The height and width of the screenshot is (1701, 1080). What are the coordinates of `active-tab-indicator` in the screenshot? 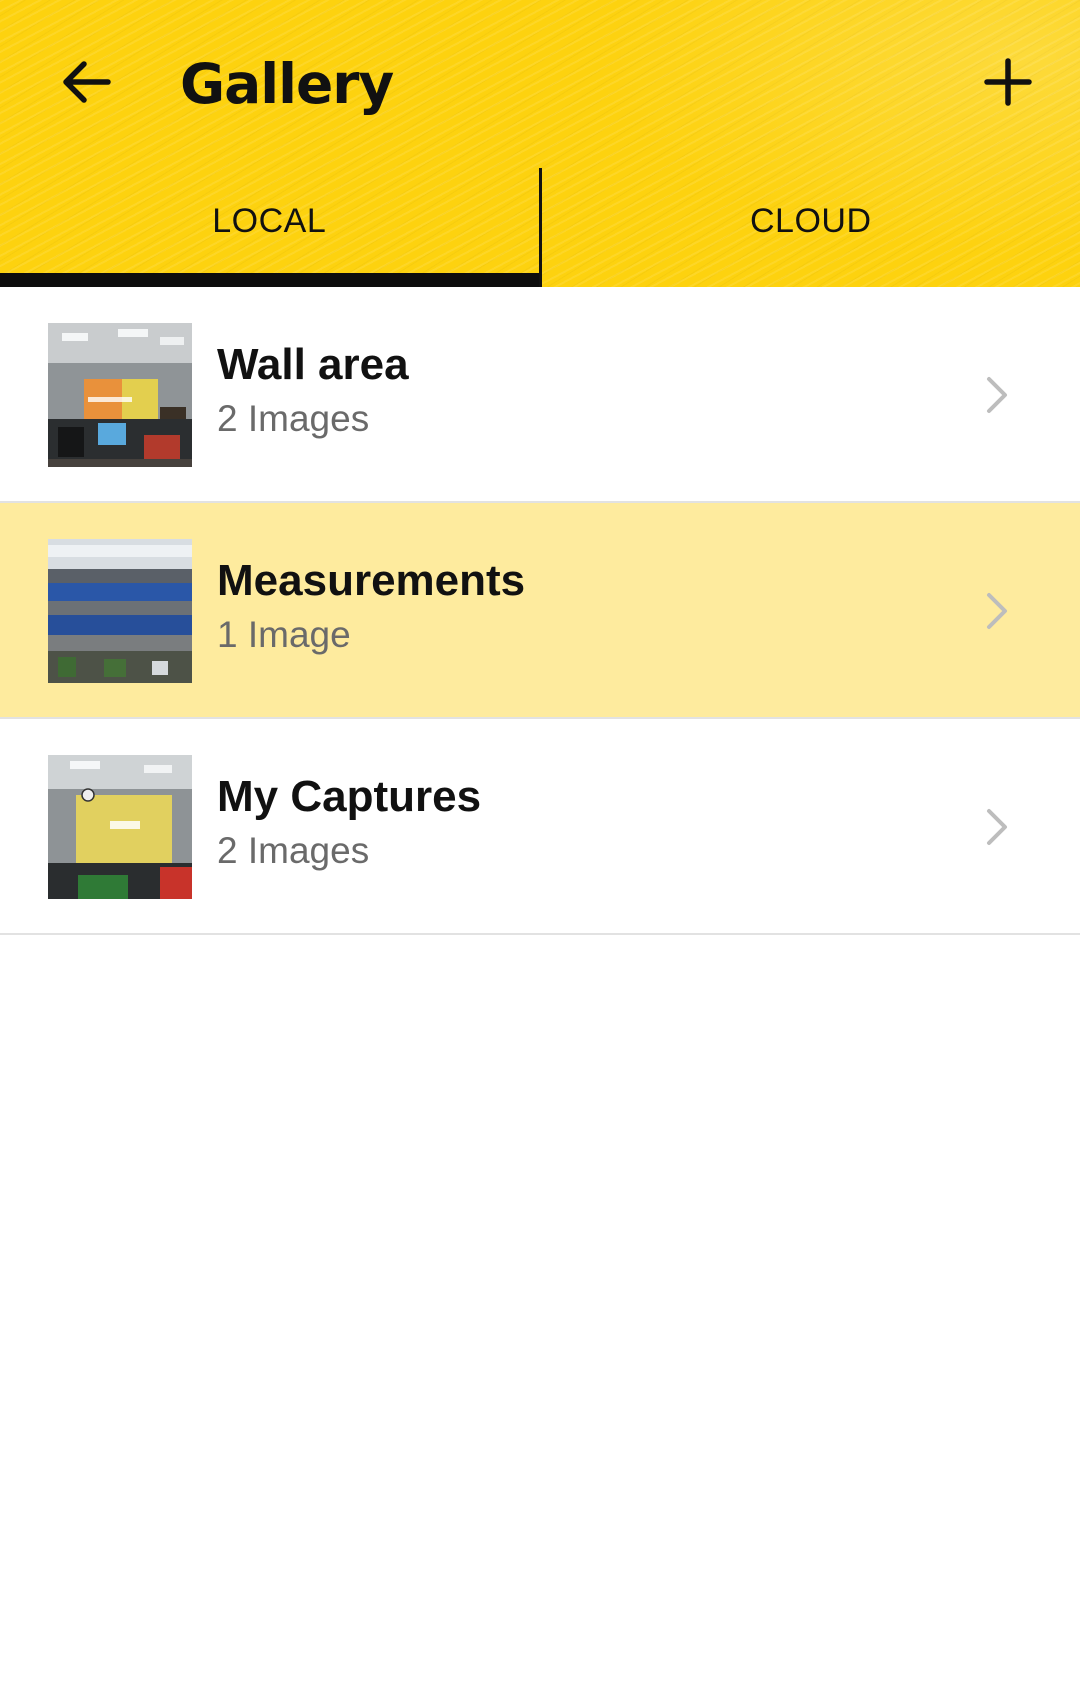 It's located at (269, 280).